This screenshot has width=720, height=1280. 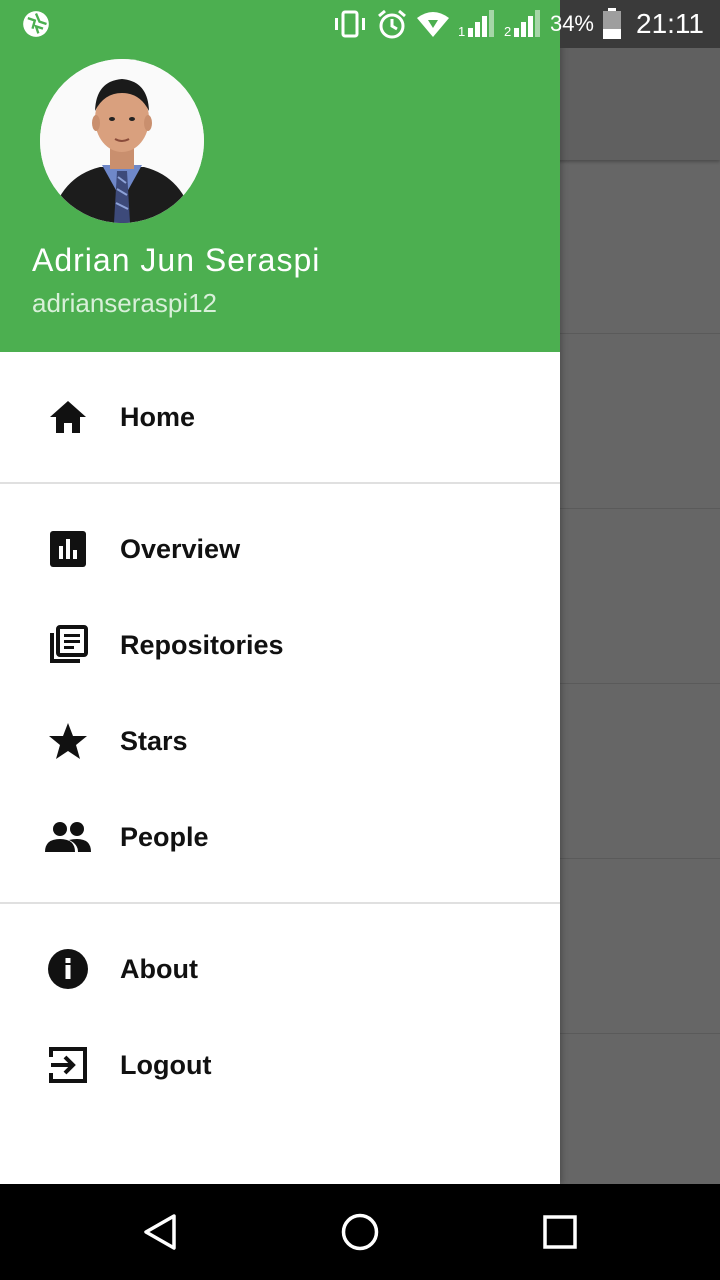 I want to click on status-icons: 1 2 34% 21:11, so click(x=526, y=24).